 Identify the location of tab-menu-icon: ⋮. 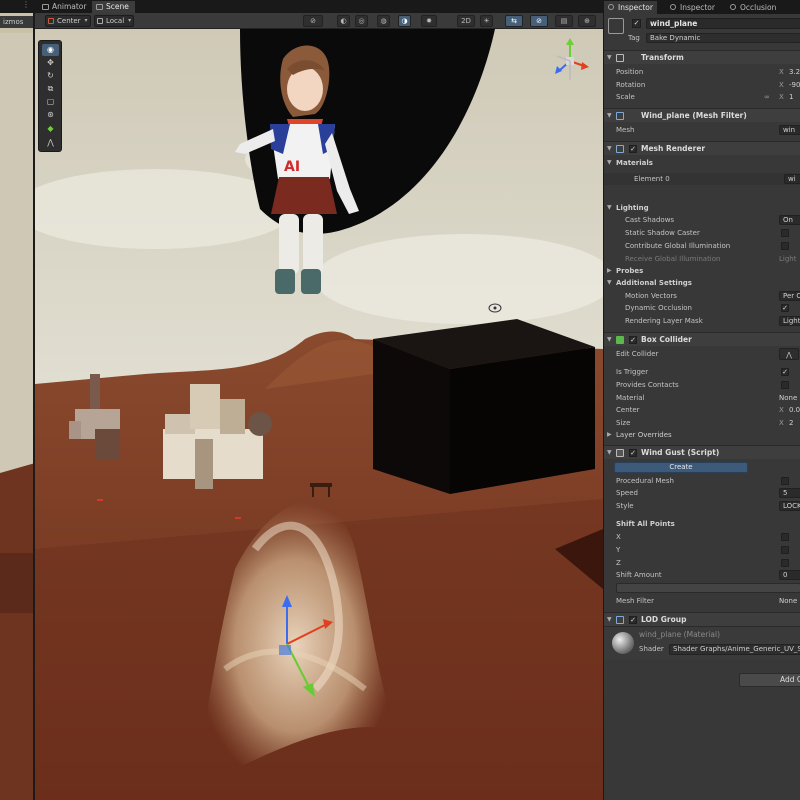
(26, 4).